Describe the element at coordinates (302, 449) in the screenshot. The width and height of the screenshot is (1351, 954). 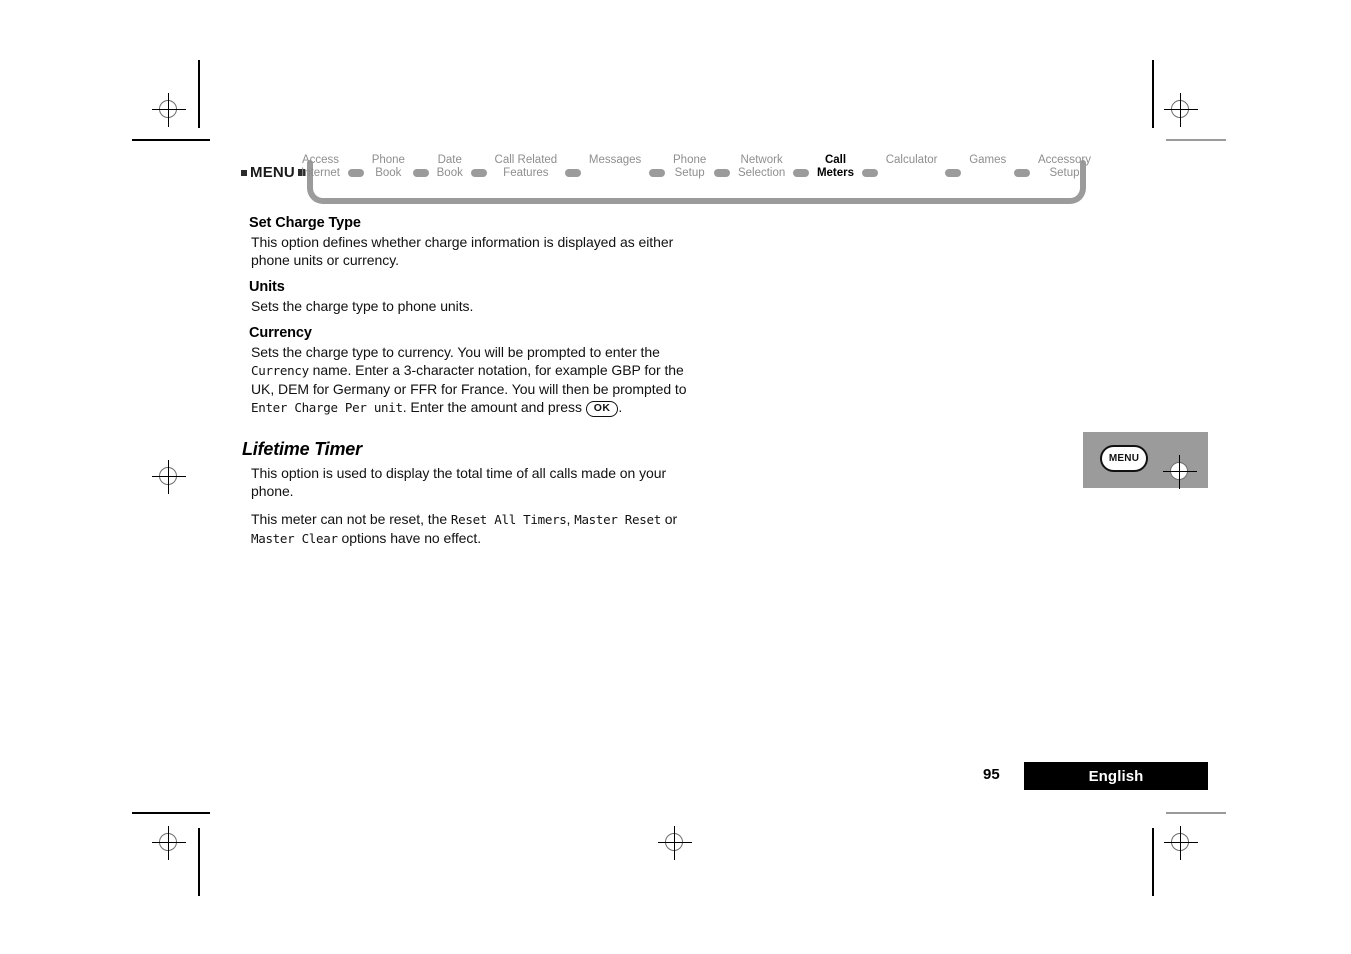
I see `heading-lifetime-timer: Lifetime Timer` at that location.